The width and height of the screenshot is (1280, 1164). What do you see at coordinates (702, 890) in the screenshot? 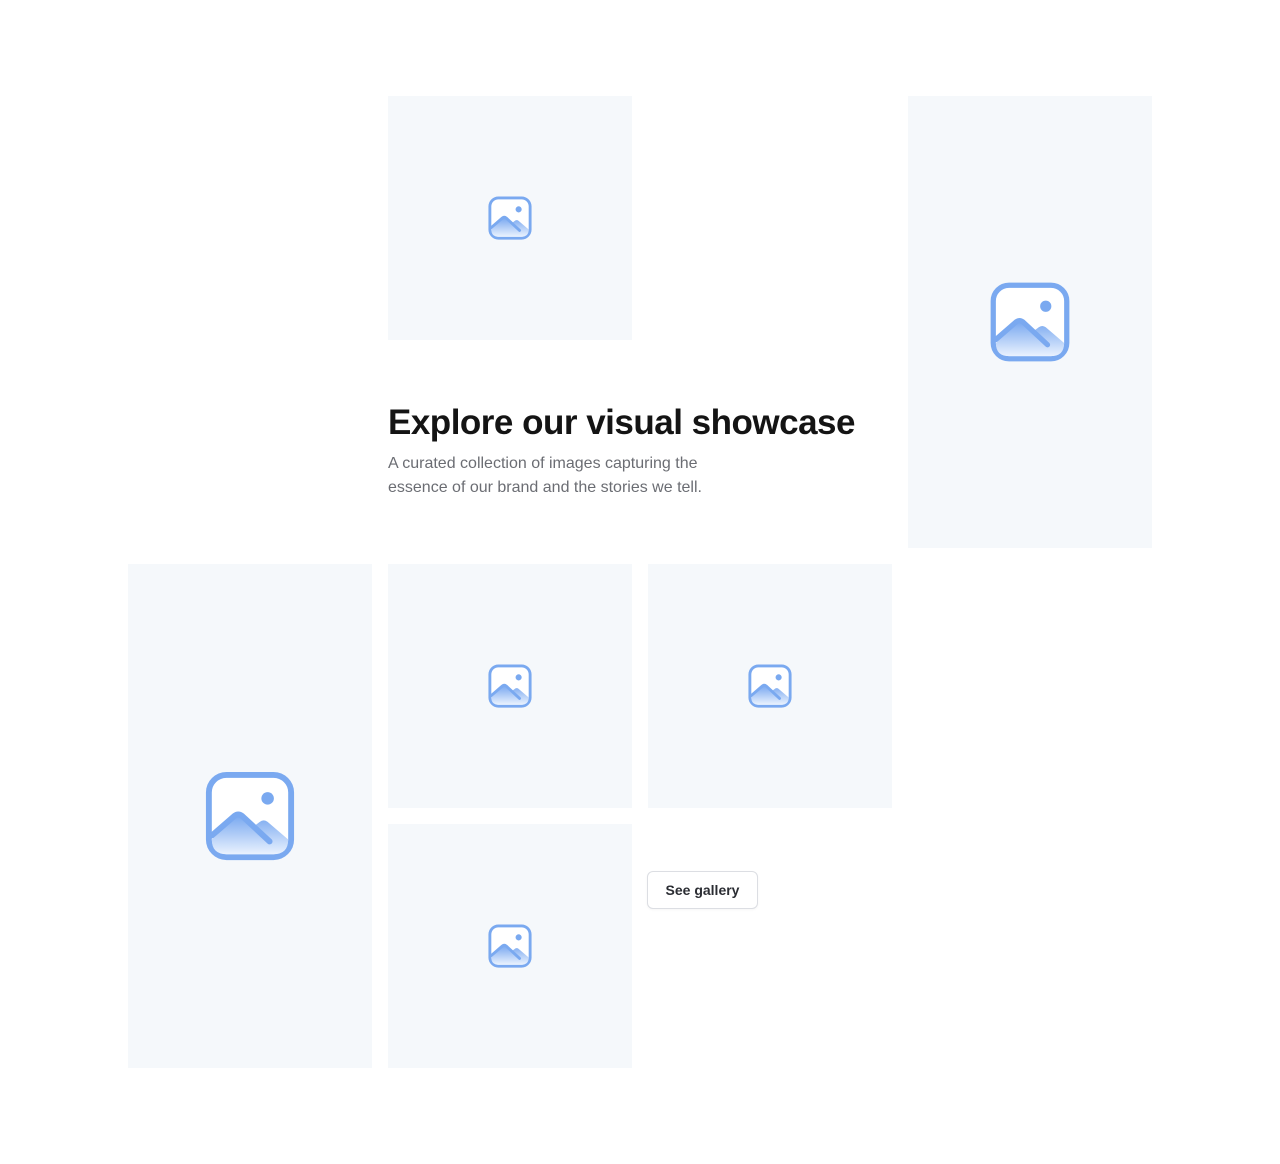
I see `see-gallery-button: See gallery` at bounding box center [702, 890].